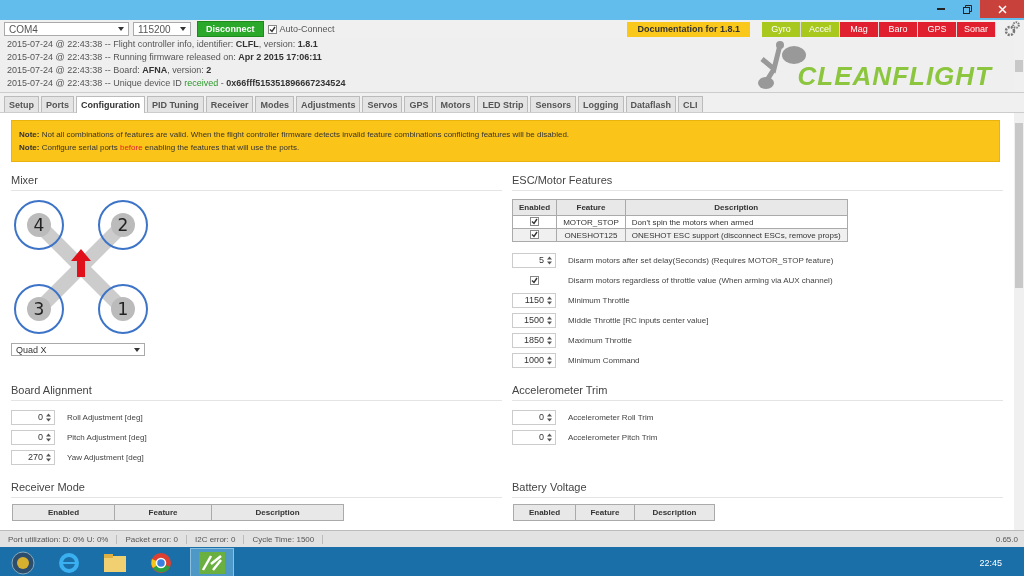 This screenshot has height=576, width=1024. What do you see at coordinates (160, 148) in the screenshot?
I see `note-text: Note: Configure serial ports before enabling the features that will use the ports.` at bounding box center [160, 148].